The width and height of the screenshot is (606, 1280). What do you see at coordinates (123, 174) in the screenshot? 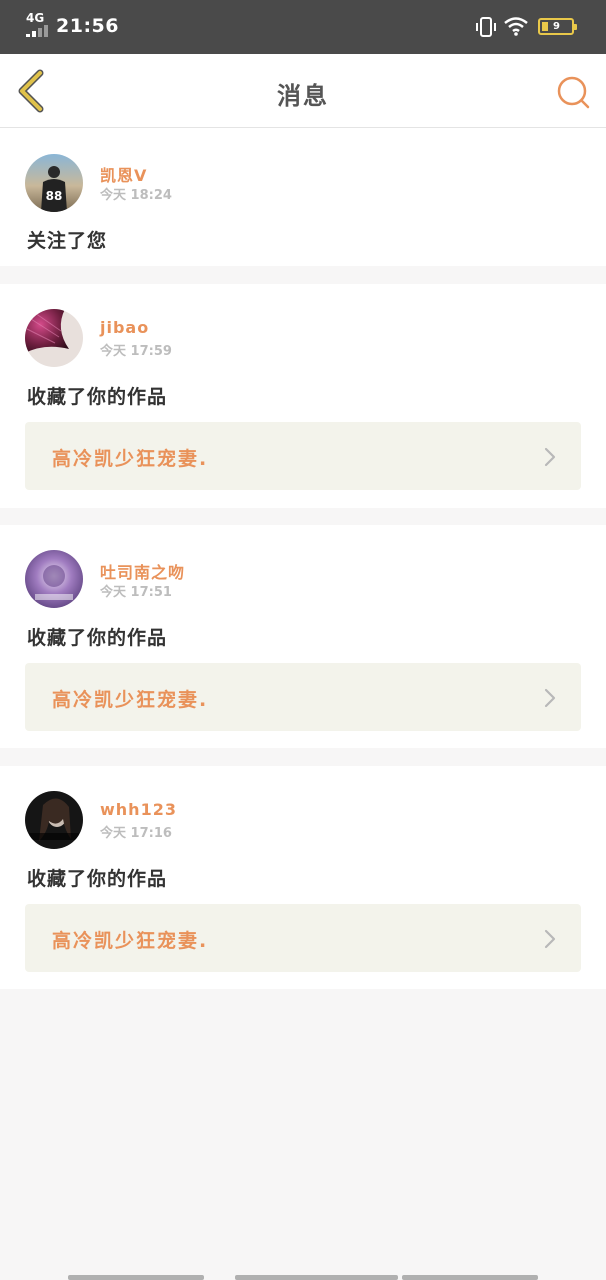
I see `username: 凯恩V` at bounding box center [123, 174].